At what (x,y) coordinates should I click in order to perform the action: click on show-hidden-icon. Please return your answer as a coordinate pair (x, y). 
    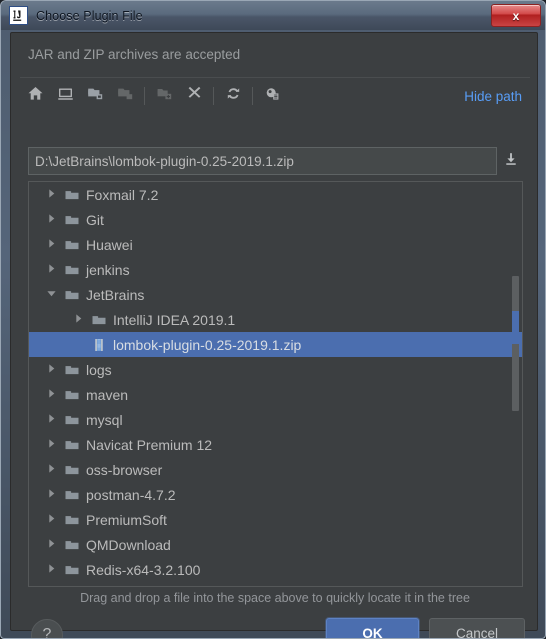
    Looking at the image, I should click on (272, 96).